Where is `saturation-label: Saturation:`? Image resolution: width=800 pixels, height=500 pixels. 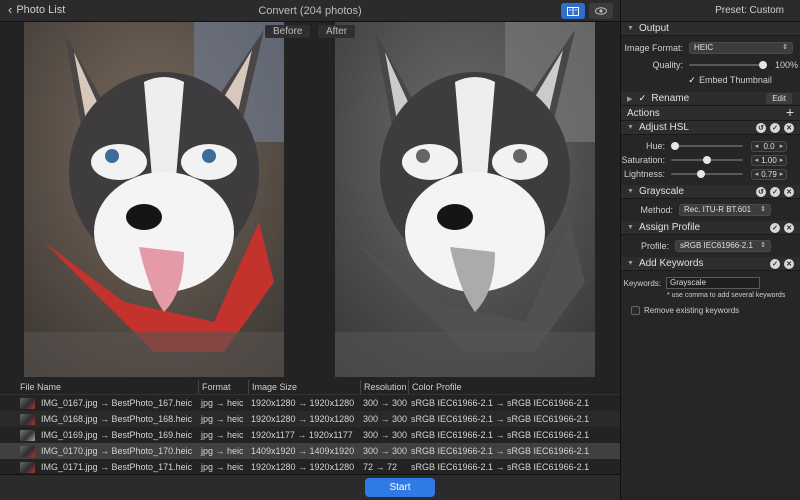 saturation-label: Saturation: is located at coordinates (643, 160).